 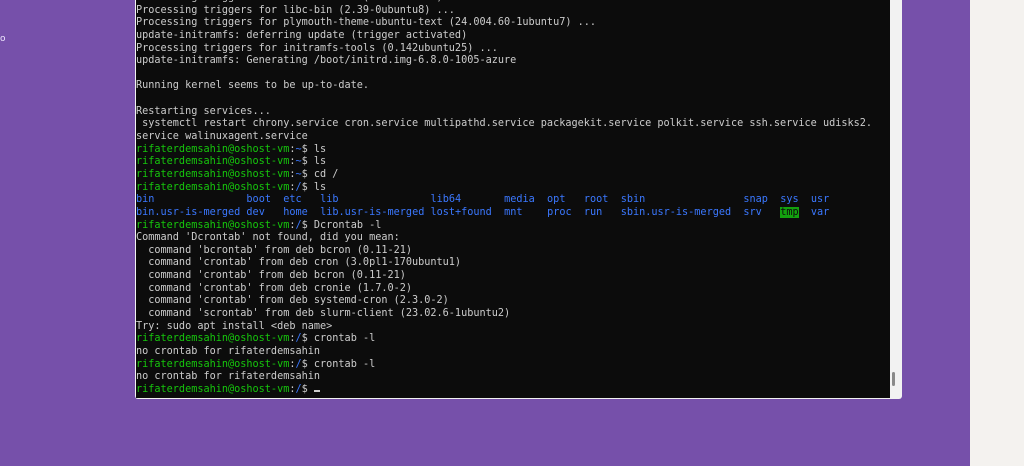 What do you see at coordinates (513, 137) in the screenshot?
I see `terminal-line: service walinuxagent.service` at bounding box center [513, 137].